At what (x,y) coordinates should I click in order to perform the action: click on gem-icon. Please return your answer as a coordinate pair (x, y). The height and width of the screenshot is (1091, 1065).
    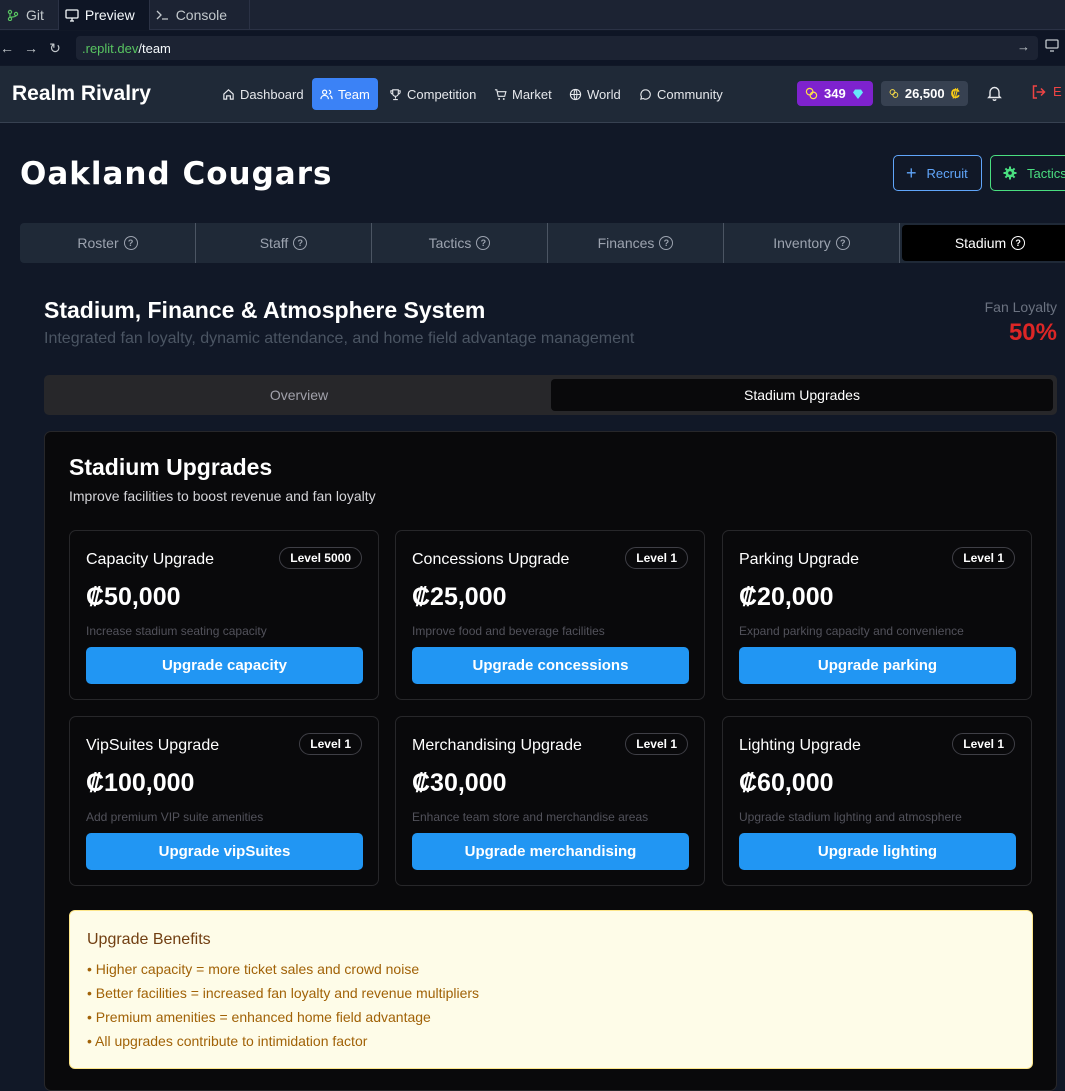
    Looking at the image, I should click on (857, 94).